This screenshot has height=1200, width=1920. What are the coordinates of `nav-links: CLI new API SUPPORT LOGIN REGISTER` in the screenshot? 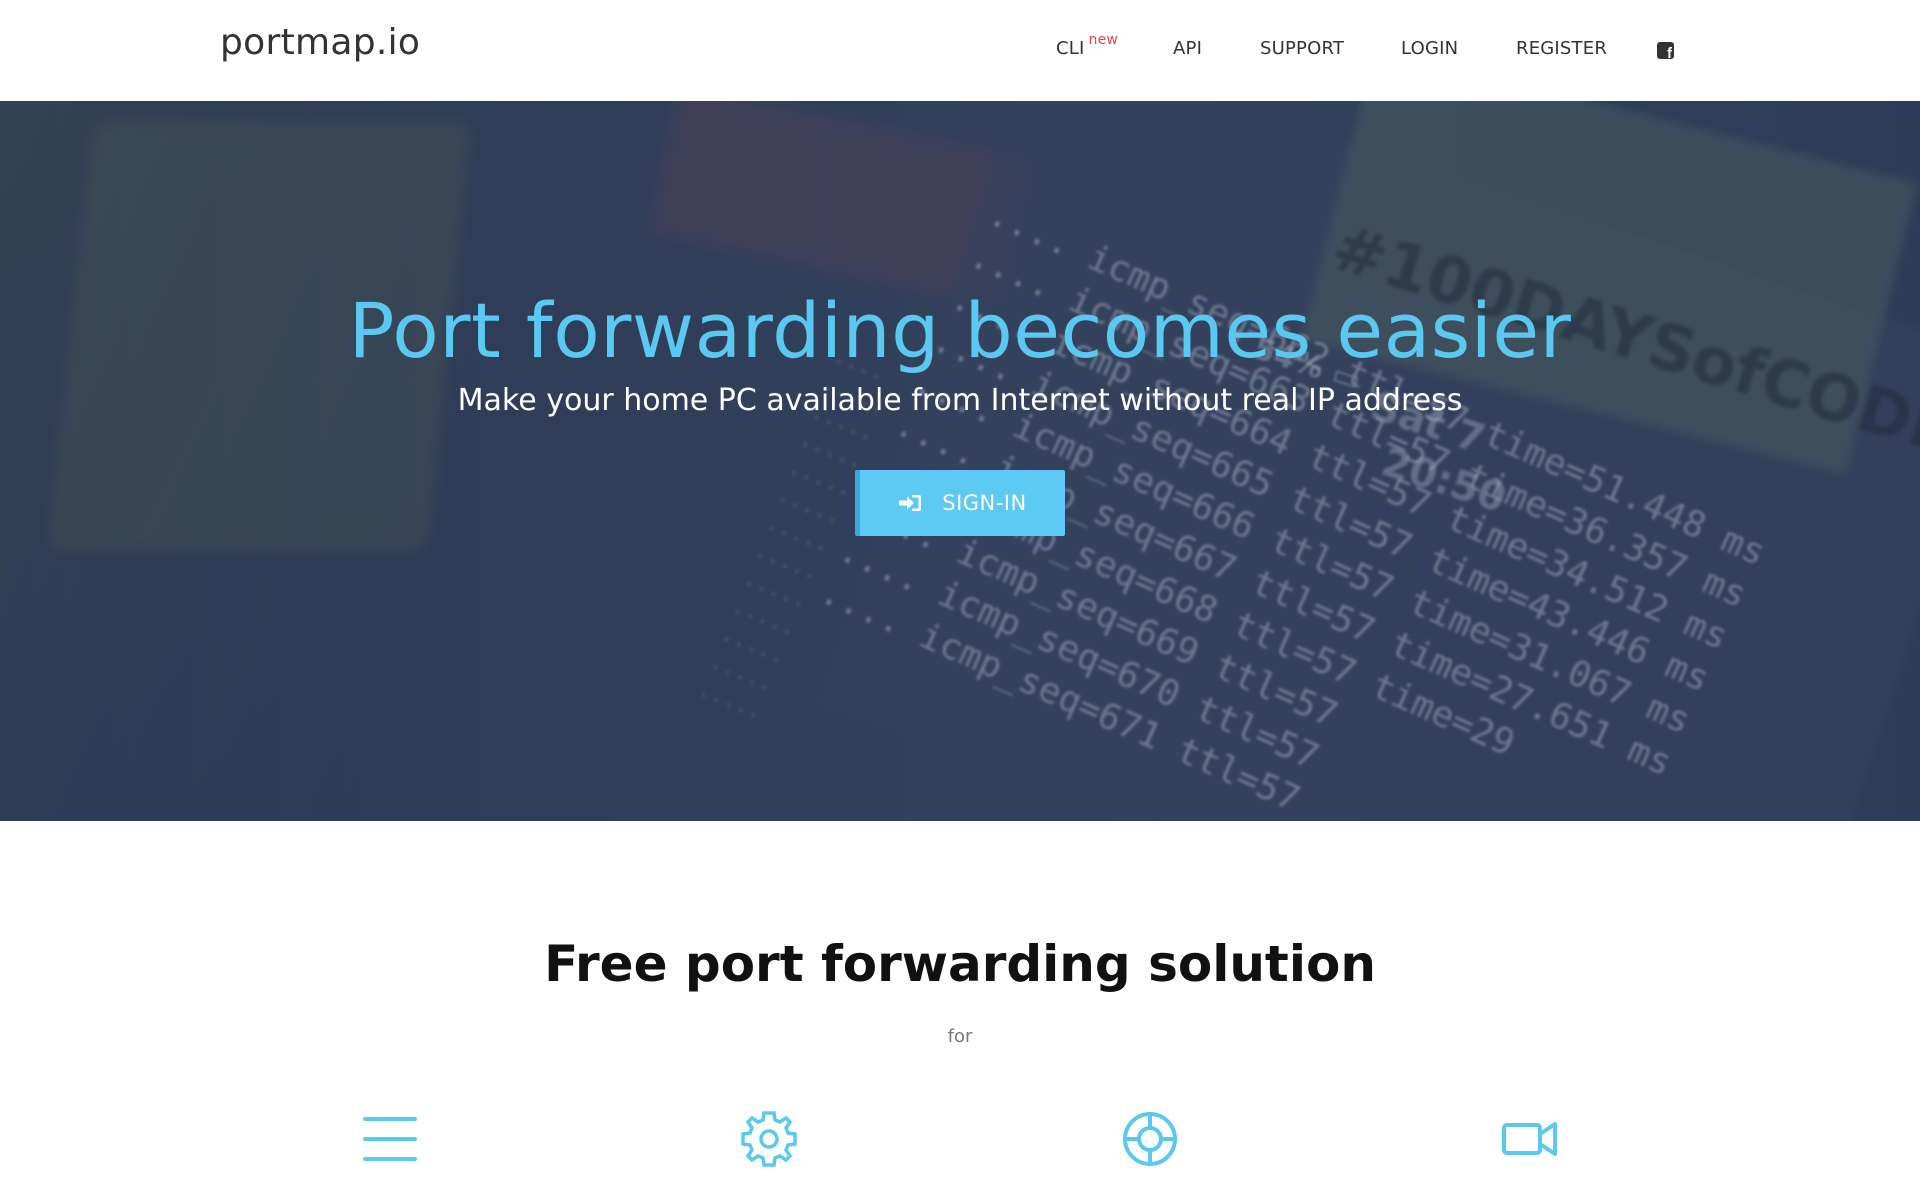 It's located at (960, 50).